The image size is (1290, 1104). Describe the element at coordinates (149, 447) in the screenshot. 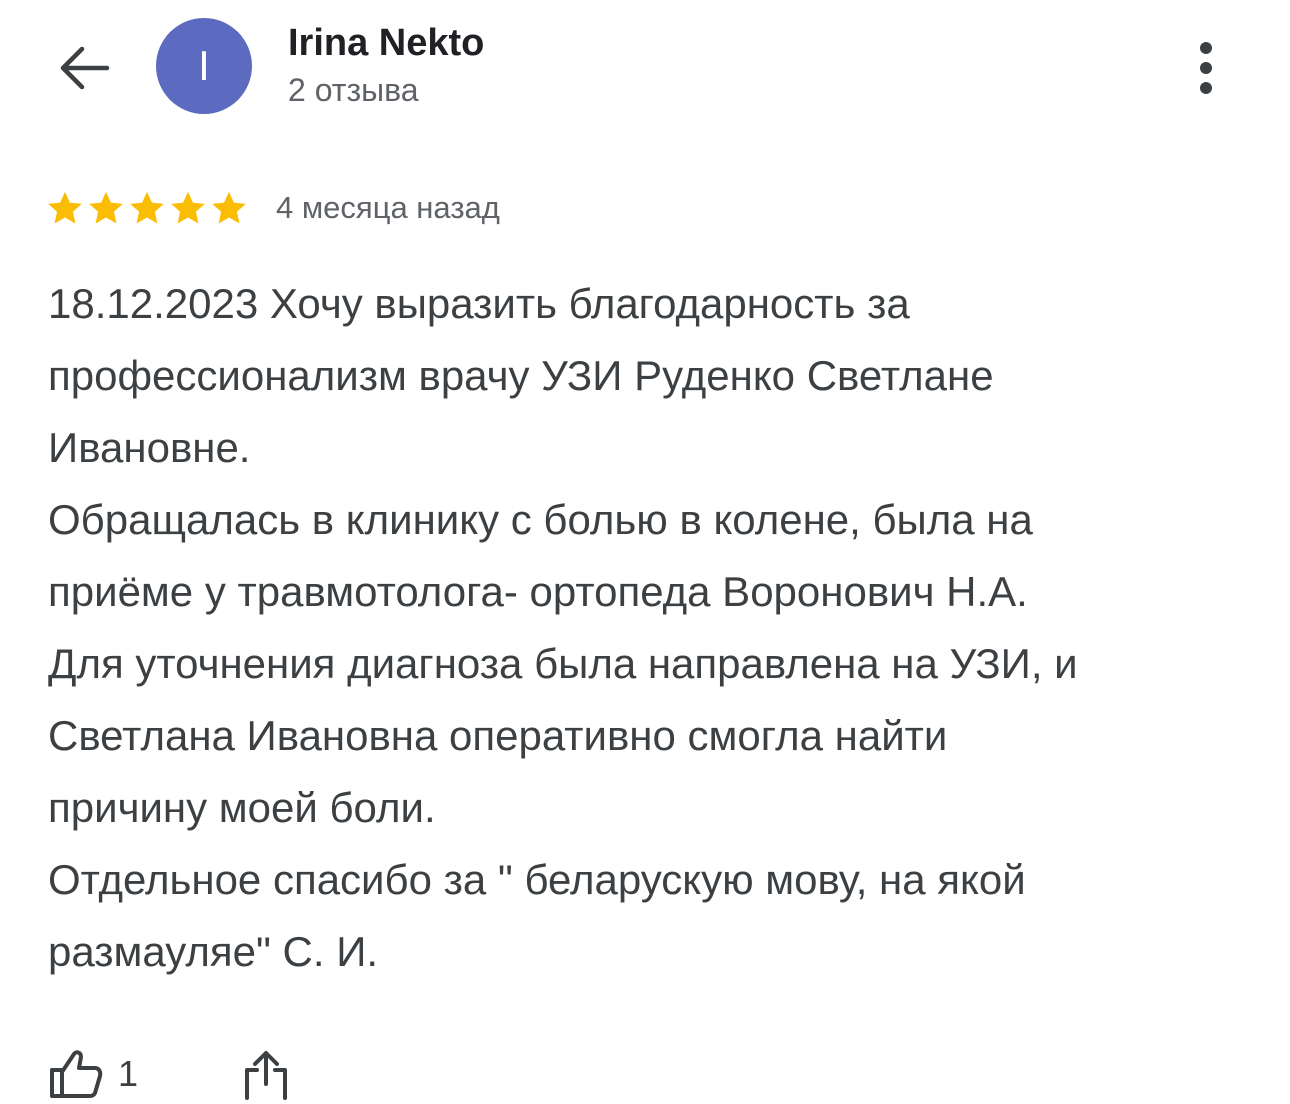

I see `review-text-line: Ивановне.` at that location.